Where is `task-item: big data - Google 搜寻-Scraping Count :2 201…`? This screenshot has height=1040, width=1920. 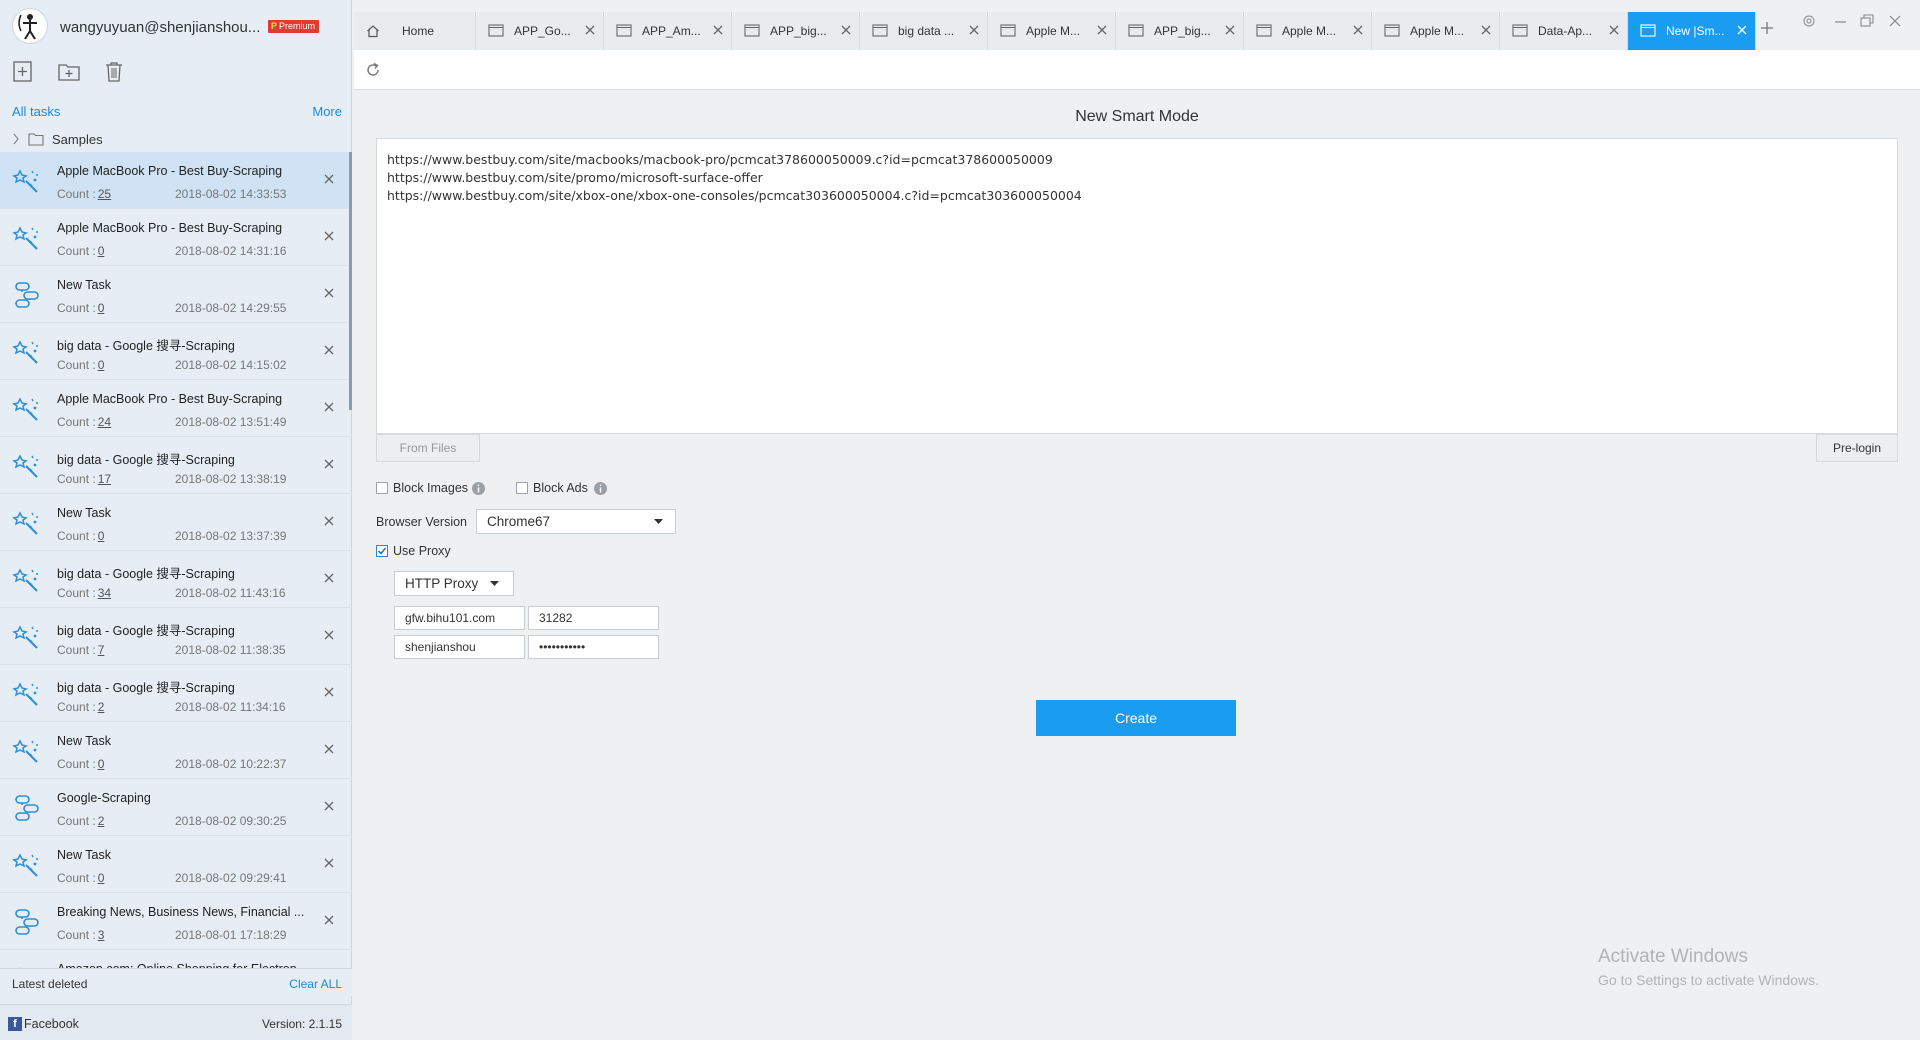
task-item: big data - Google 搜寻-Scraping Count :2 201… is located at coordinates (176, 693).